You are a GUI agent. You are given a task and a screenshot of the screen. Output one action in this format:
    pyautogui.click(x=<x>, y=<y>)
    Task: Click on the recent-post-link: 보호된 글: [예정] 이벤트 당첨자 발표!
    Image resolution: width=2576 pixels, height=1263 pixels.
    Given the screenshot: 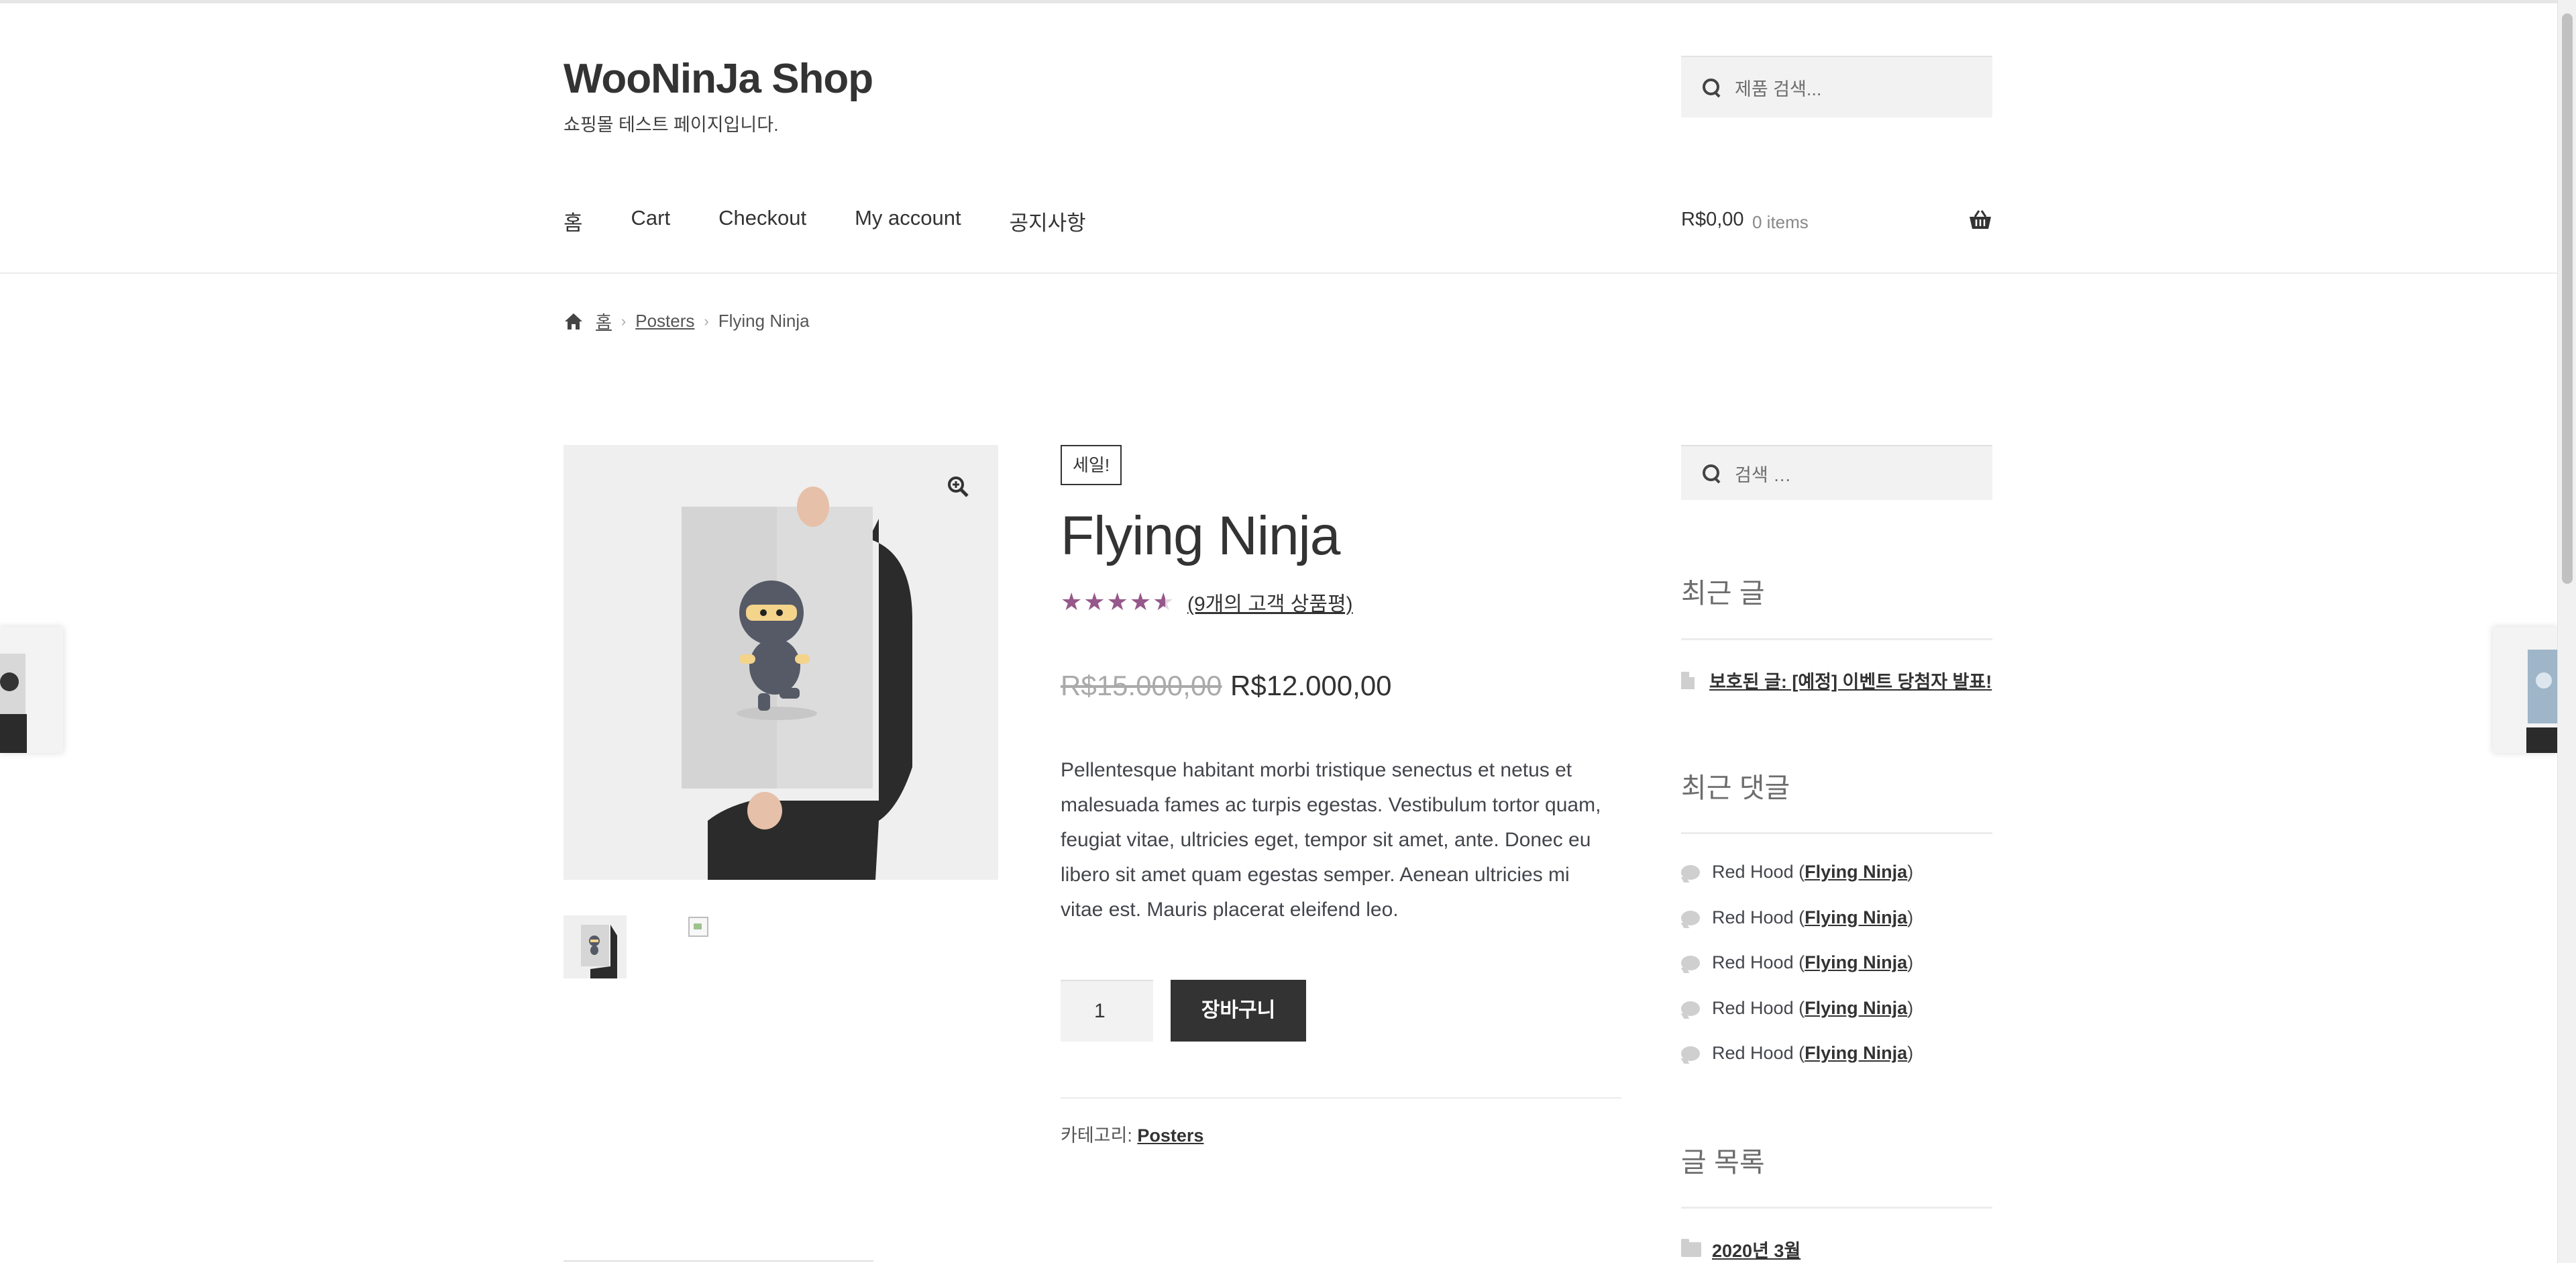 What is the action you would take?
    pyautogui.click(x=1850, y=680)
    